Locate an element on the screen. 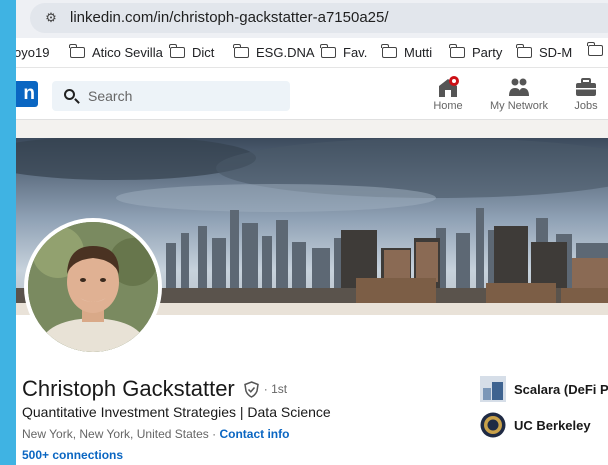 The image size is (608, 465). contact-info-link: Contact info is located at coordinates (254, 434).